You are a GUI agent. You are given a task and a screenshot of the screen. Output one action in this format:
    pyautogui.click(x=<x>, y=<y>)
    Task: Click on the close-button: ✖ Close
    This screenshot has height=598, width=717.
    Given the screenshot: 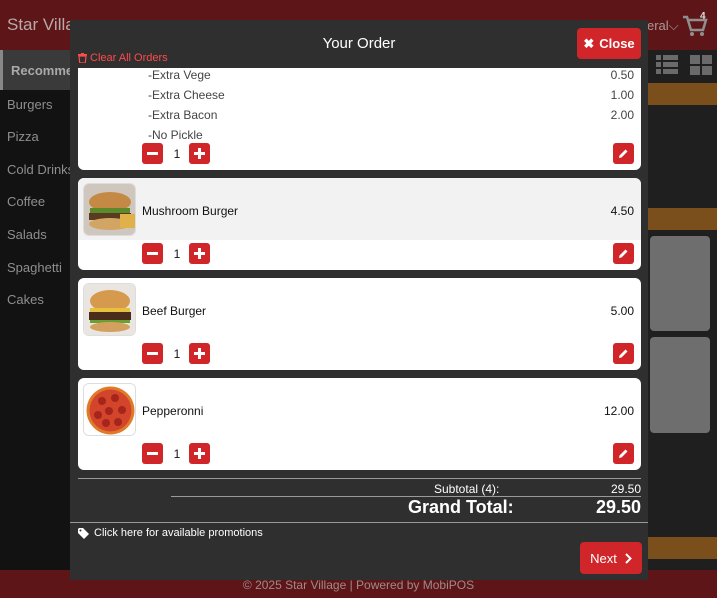 What is the action you would take?
    pyautogui.click(x=609, y=43)
    